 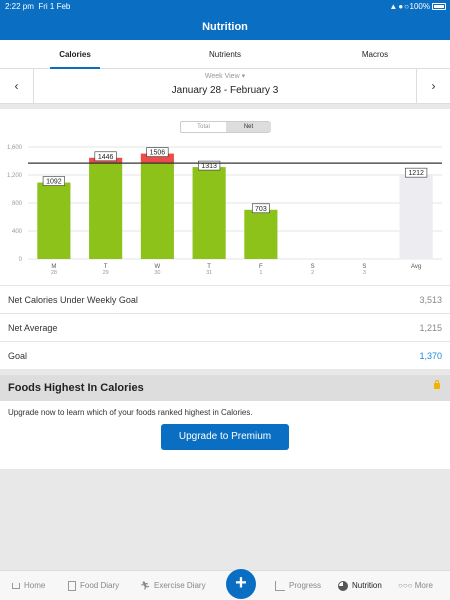 I want to click on total-net-toggle: Total Net, so click(x=225, y=127).